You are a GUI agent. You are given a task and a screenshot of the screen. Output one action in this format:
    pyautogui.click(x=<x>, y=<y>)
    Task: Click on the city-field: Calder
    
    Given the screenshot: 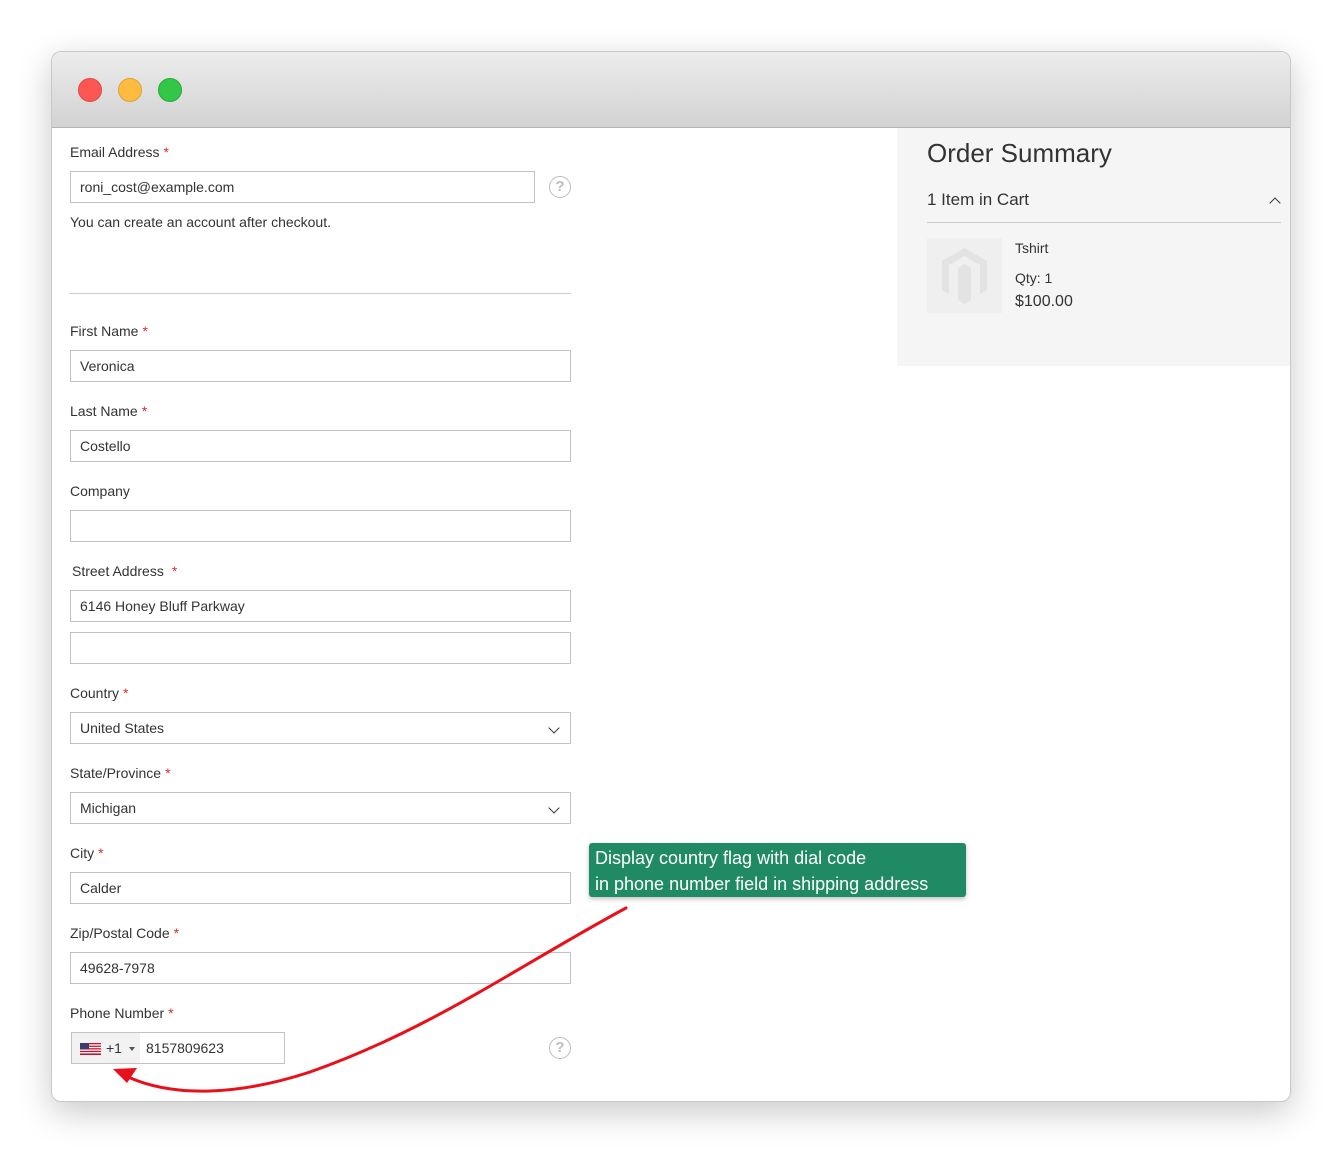 What is the action you would take?
    pyautogui.click(x=320, y=888)
    